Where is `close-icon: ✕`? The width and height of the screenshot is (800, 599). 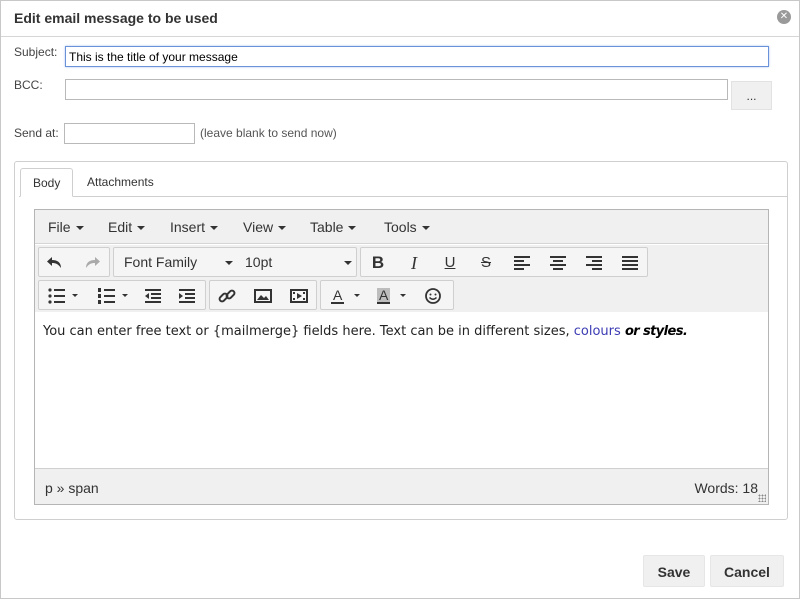 close-icon: ✕ is located at coordinates (784, 17).